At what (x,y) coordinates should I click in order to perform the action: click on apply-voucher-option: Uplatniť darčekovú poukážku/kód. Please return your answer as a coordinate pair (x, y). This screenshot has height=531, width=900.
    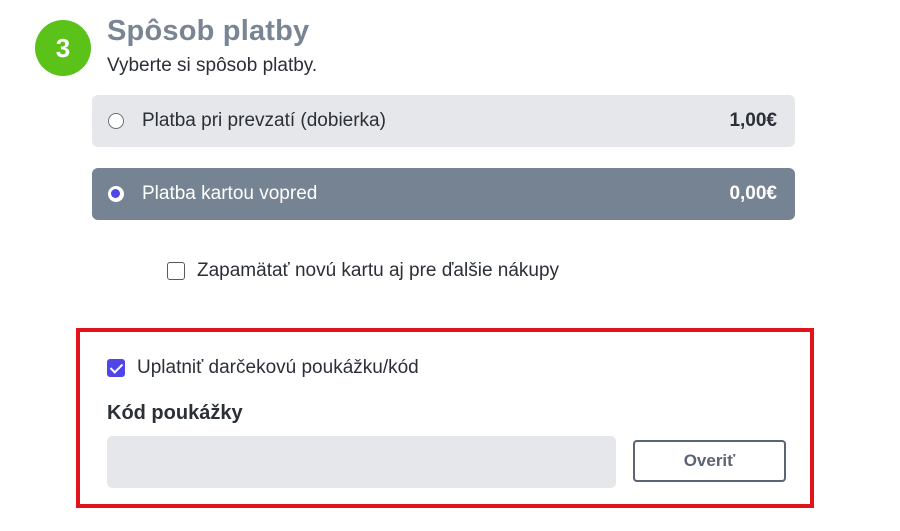
    Looking at the image, I should click on (263, 368).